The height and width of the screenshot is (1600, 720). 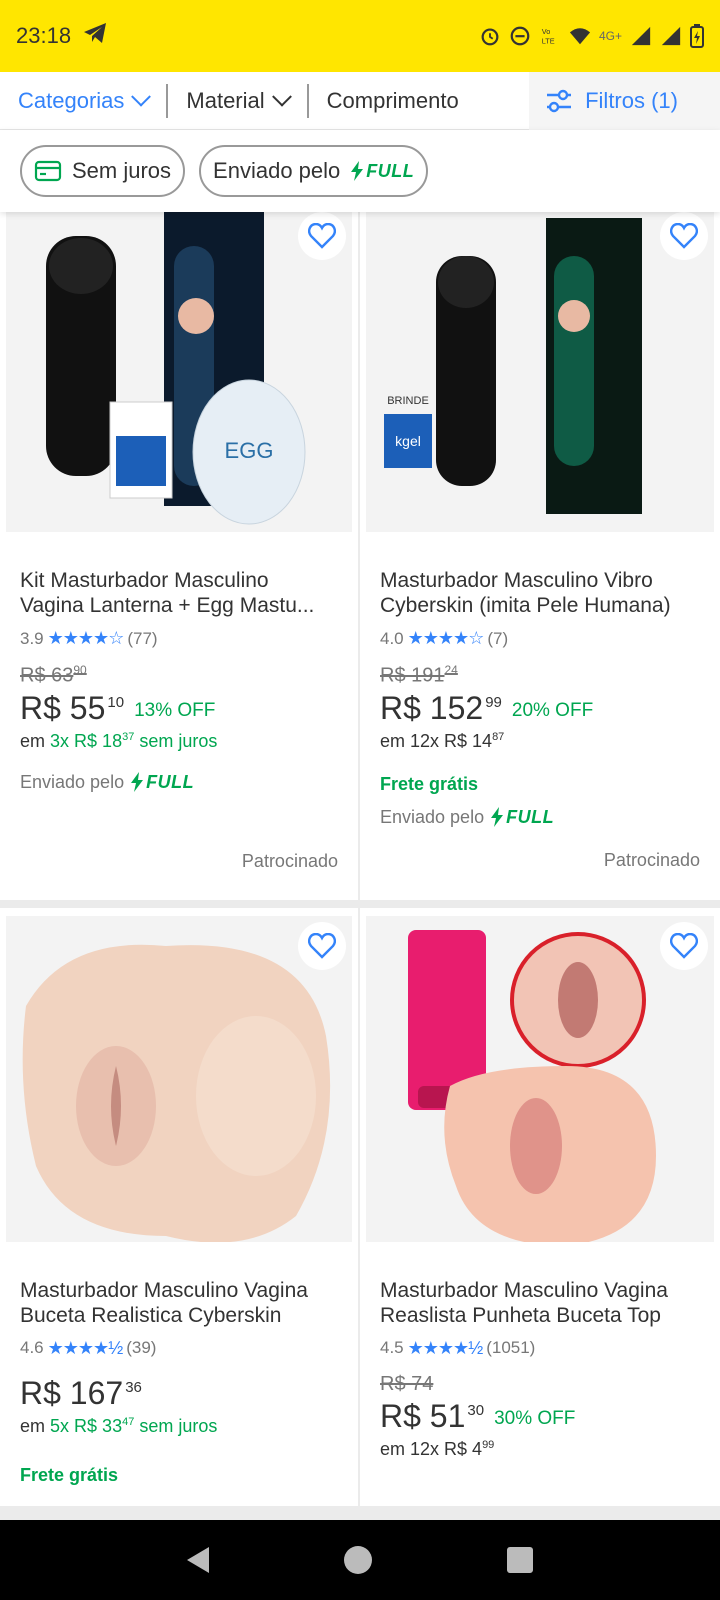 I want to click on product-image, so click(x=179, y=1078).